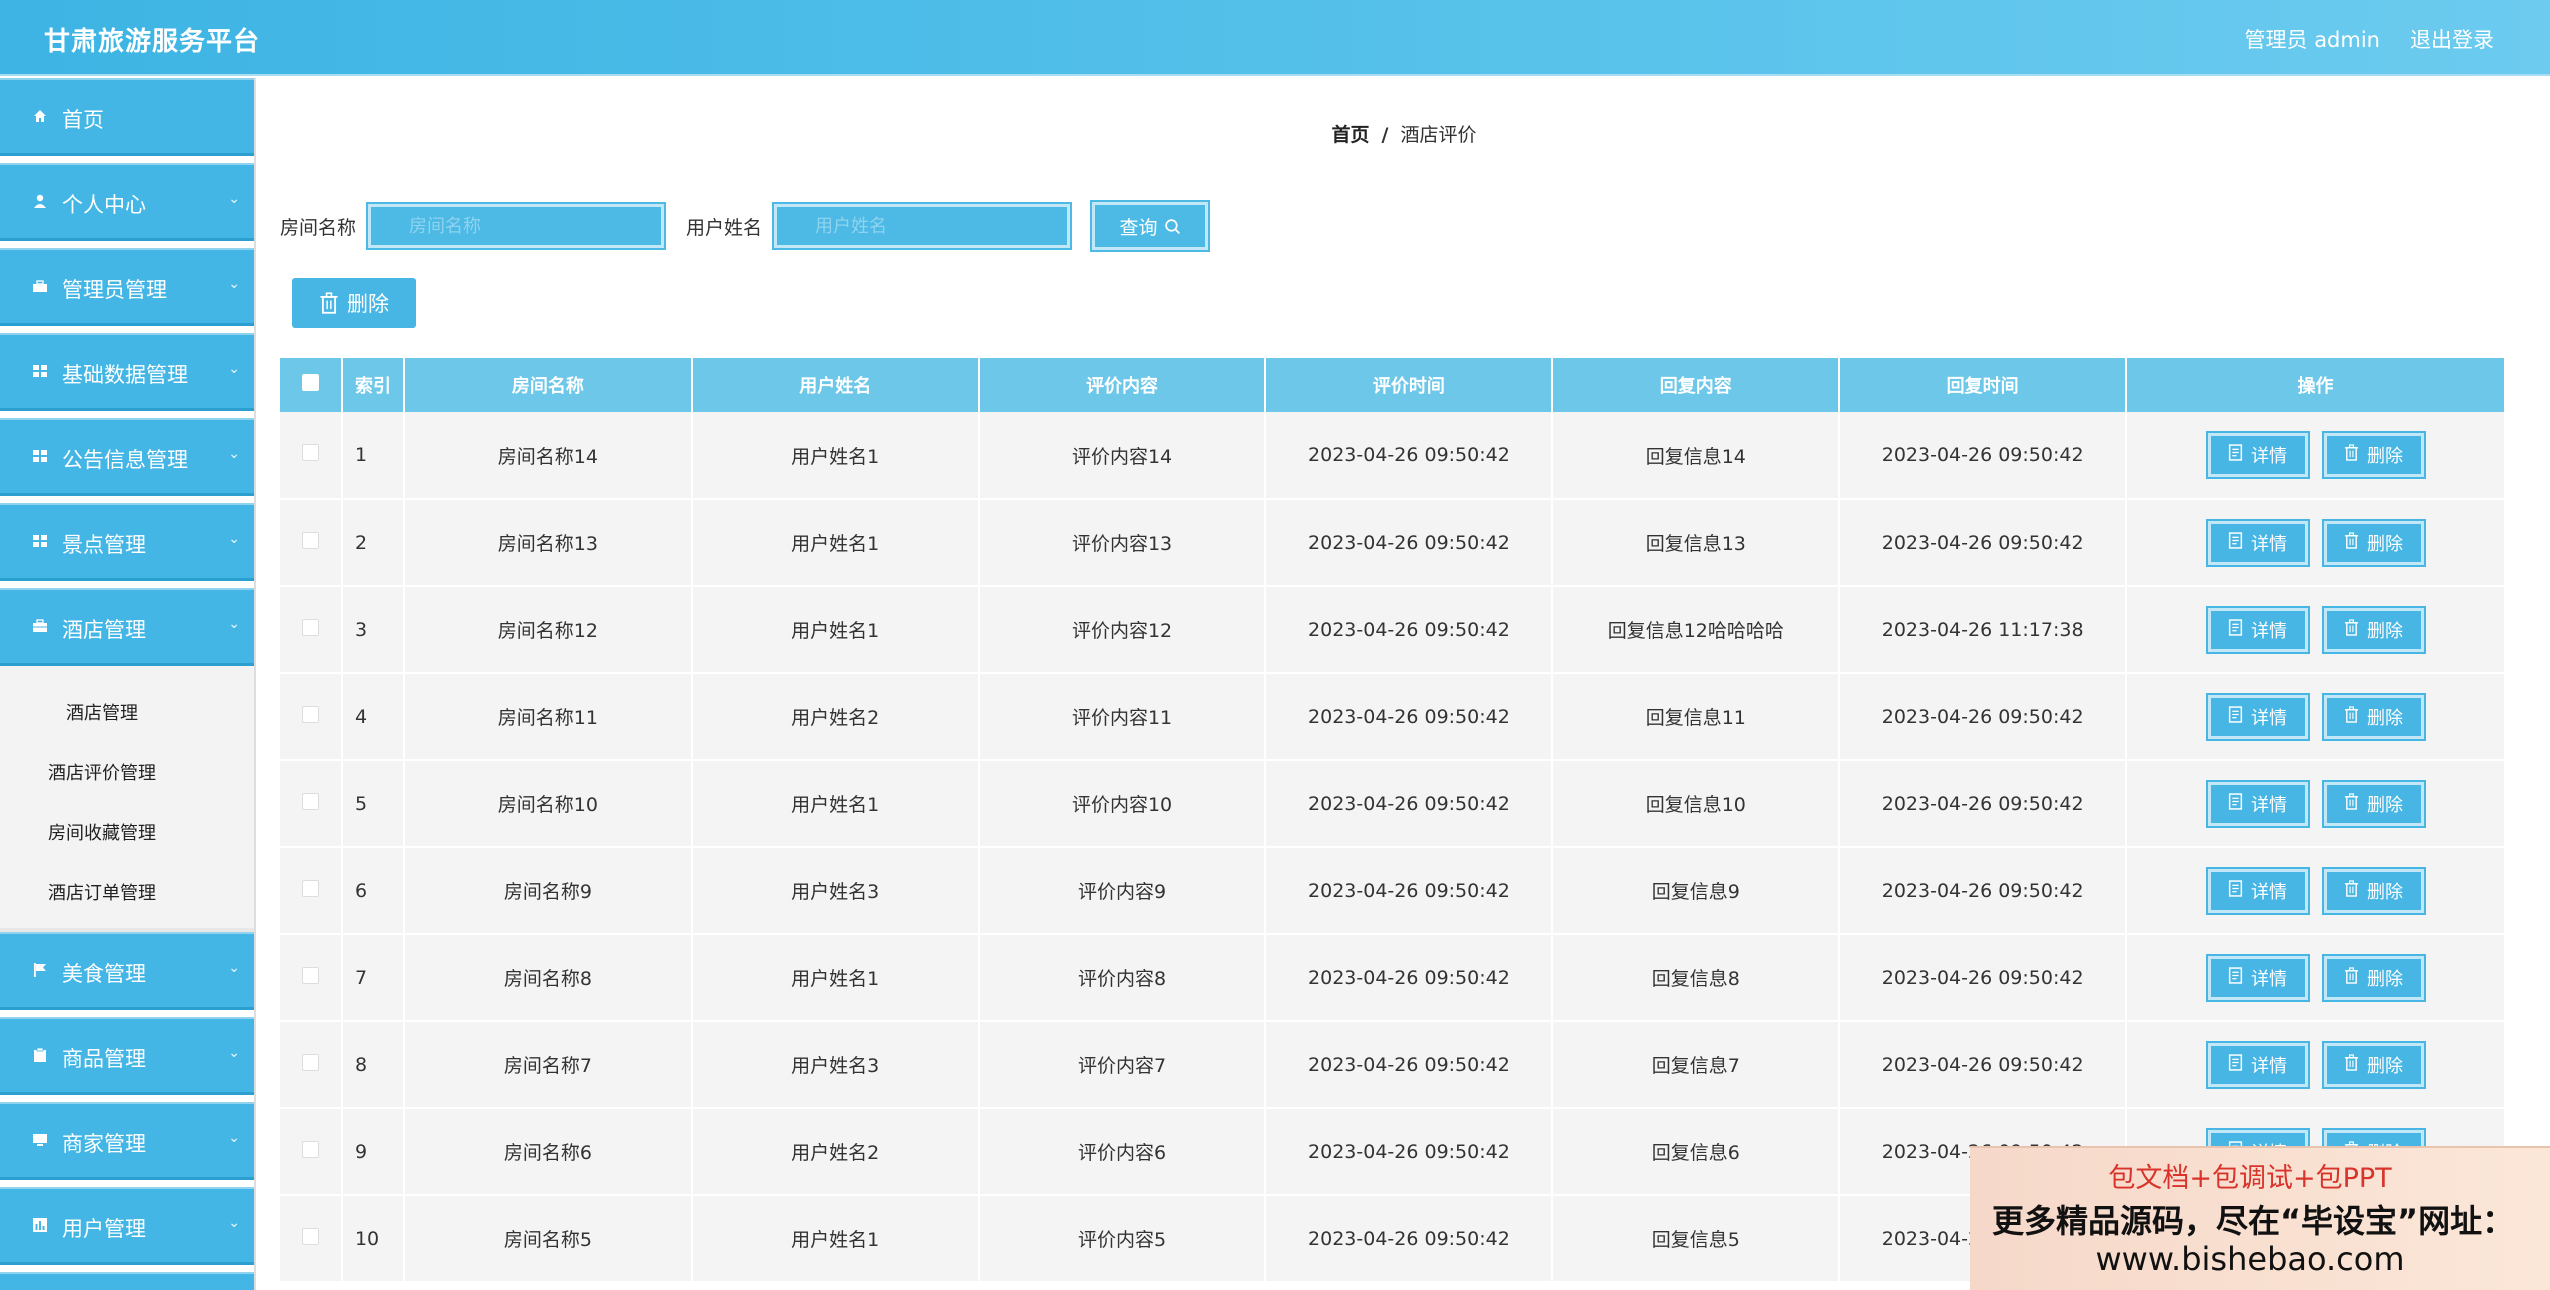 Image resolution: width=2550 pixels, height=1290 pixels. What do you see at coordinates (373, 803) in the screenshot?
I see `cell-index: 5` at bounding box center [373, 803].